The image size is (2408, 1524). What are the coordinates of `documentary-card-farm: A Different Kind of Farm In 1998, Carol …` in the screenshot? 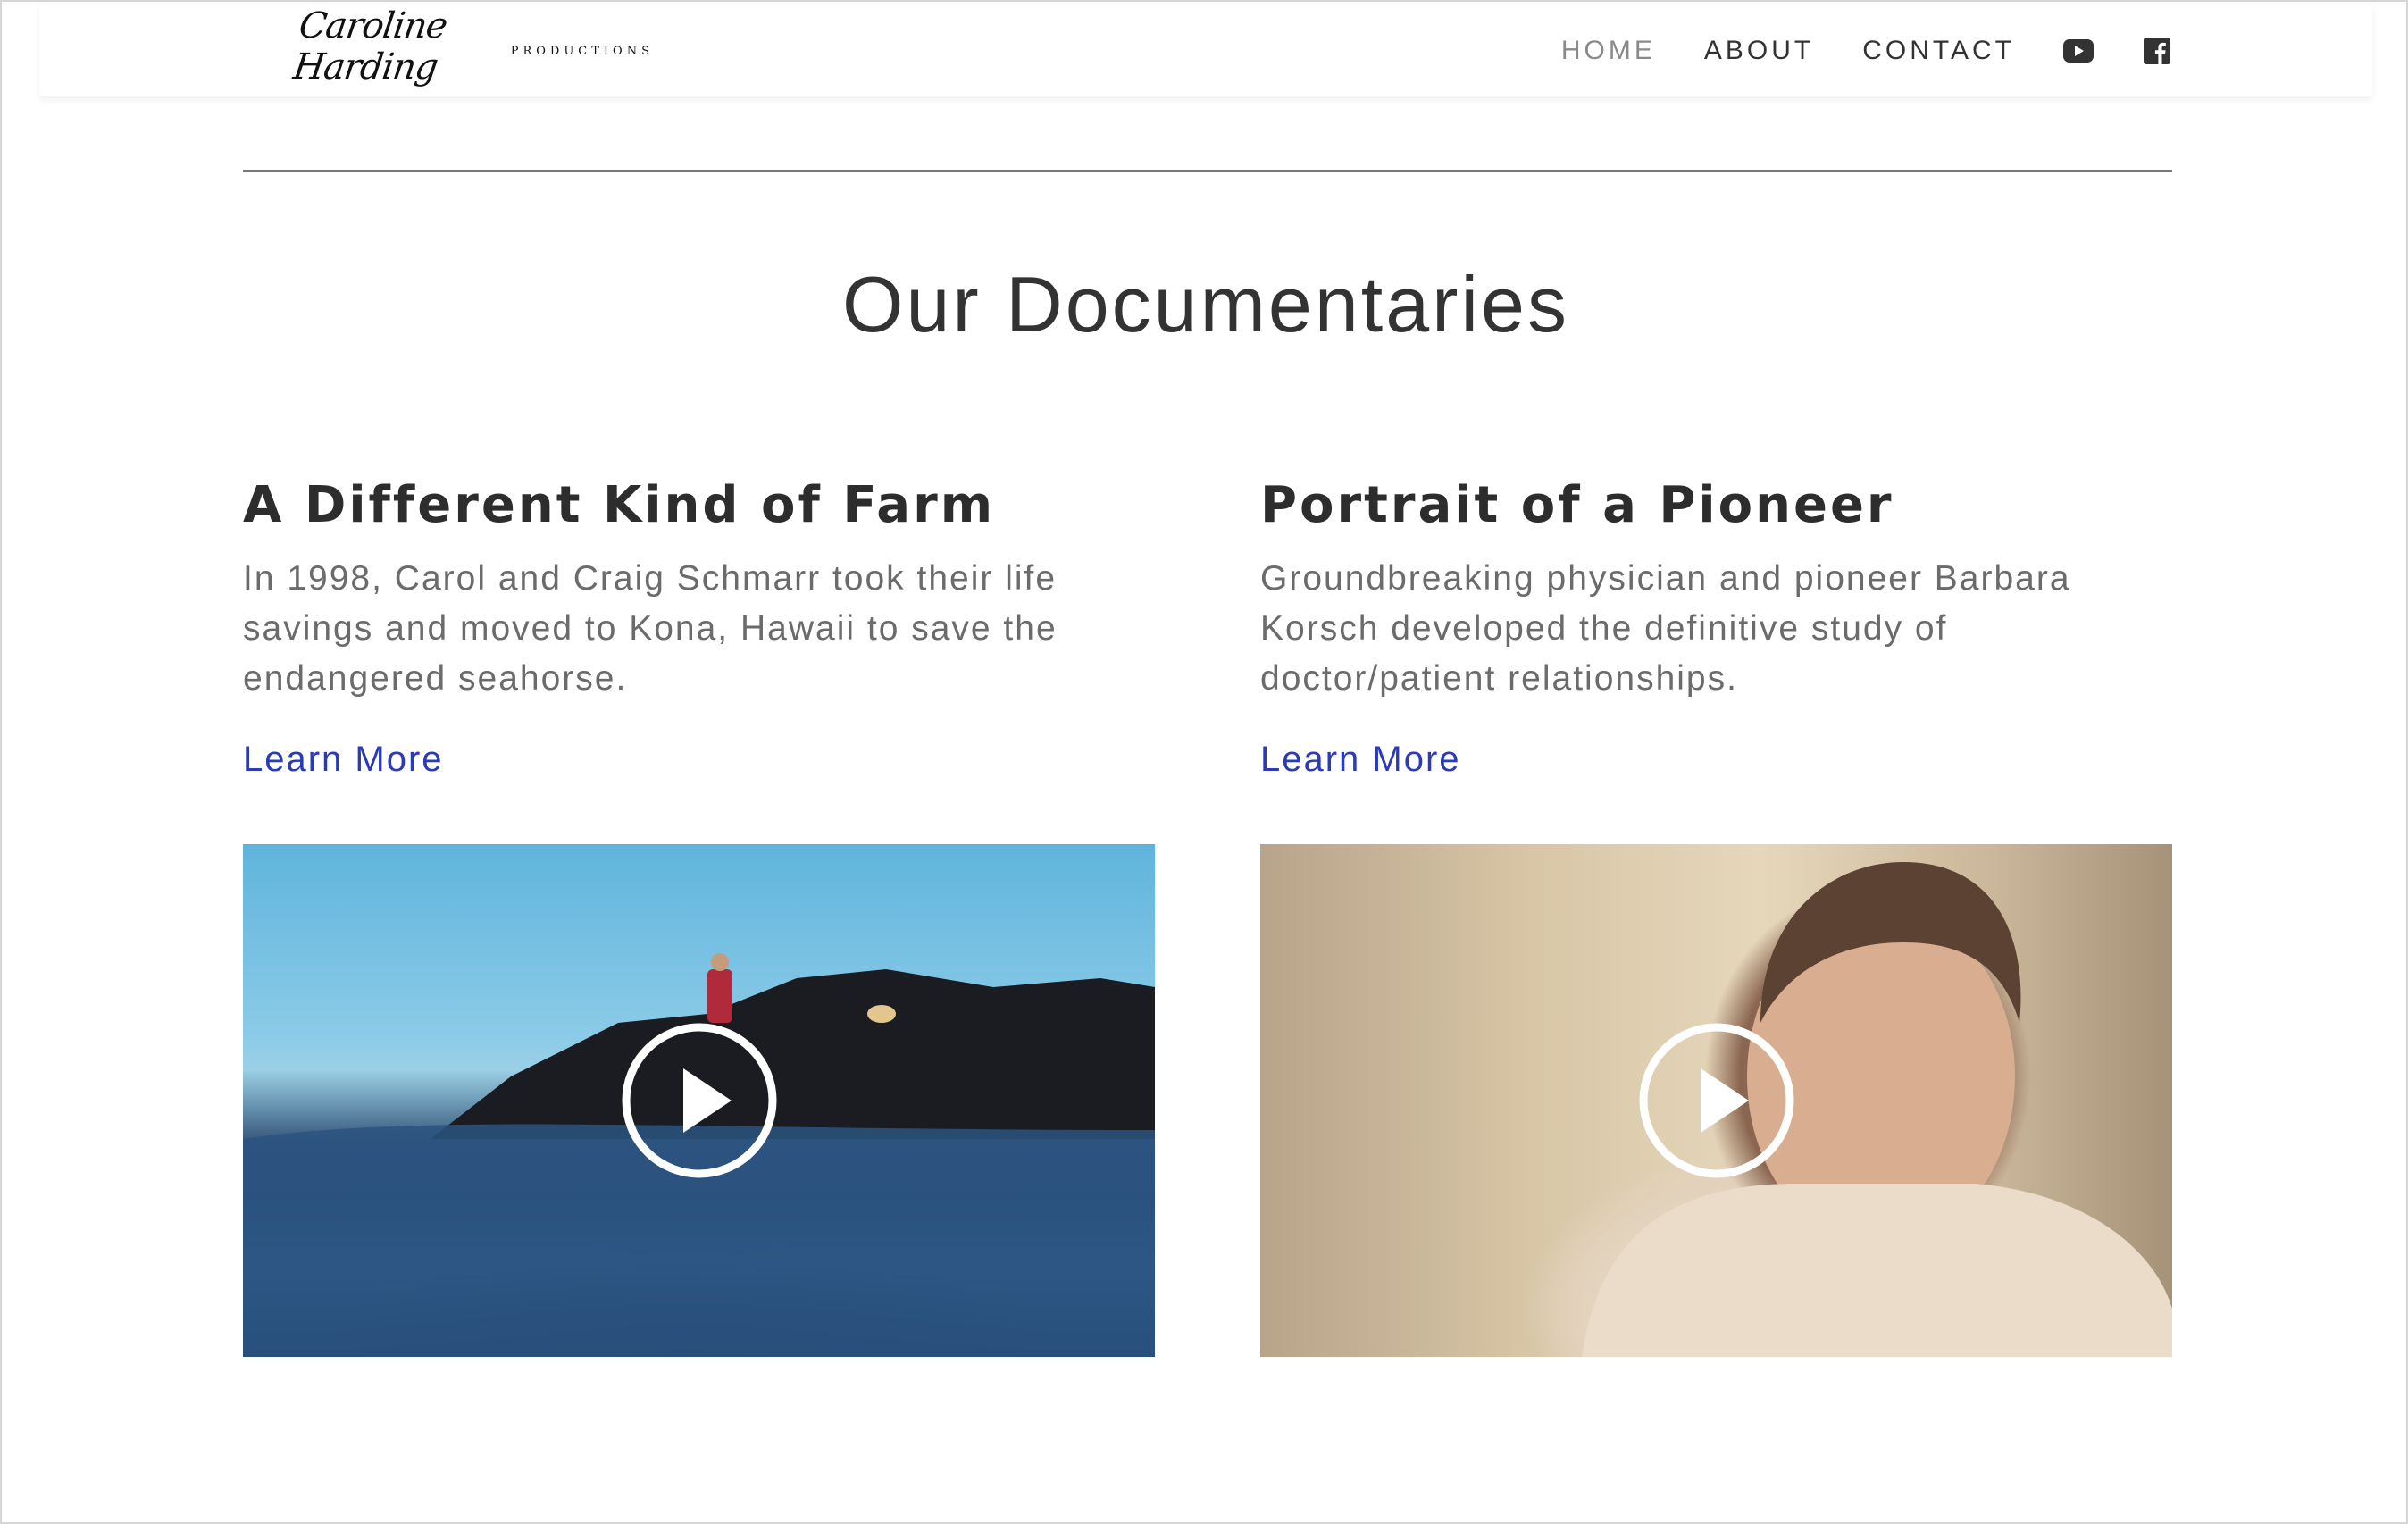 It's located at (698, 622).